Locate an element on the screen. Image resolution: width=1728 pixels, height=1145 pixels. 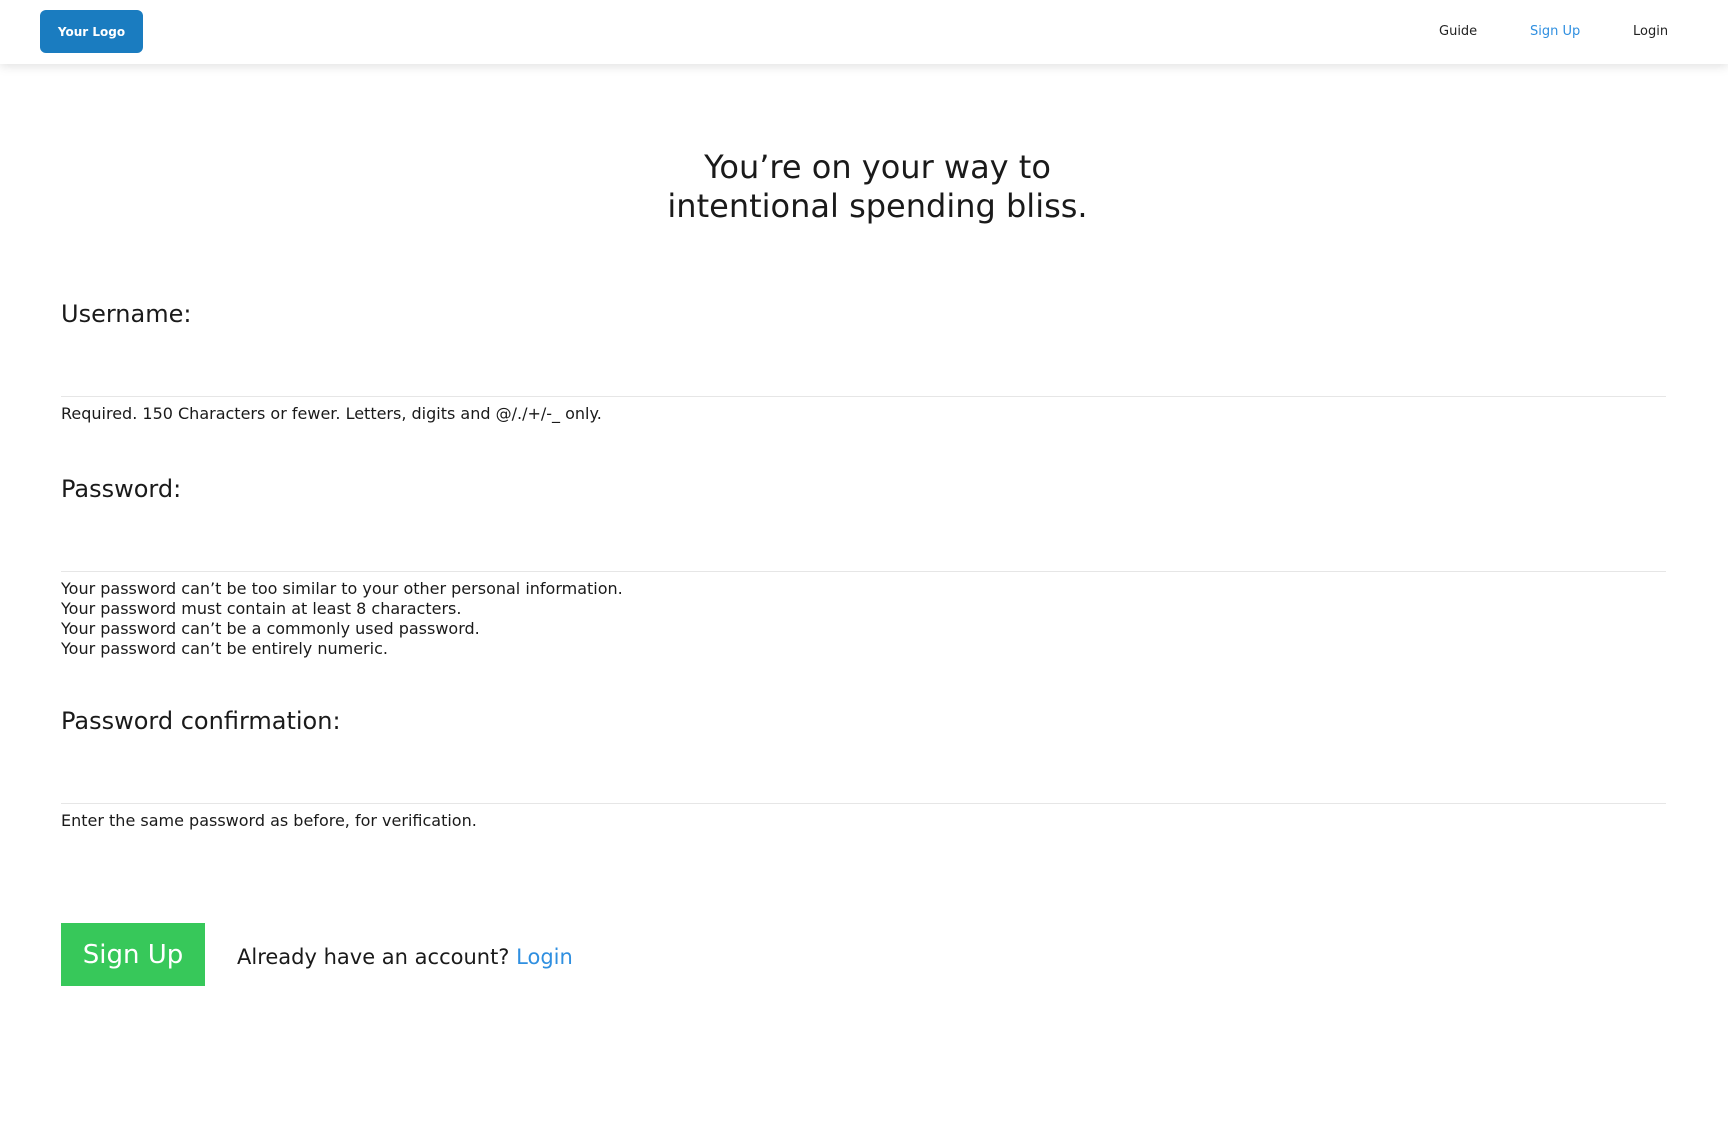
sign-up-button: Sign Up is located at coordinates (133, 954).